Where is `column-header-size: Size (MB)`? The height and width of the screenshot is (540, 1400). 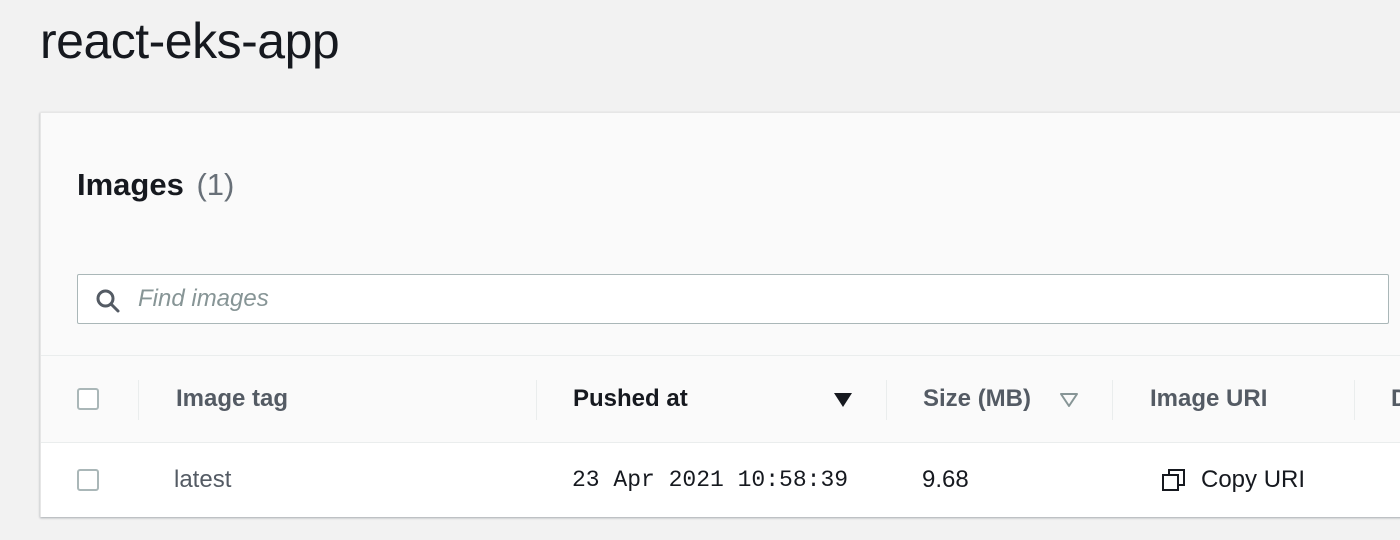 column-header-size: Size (MB) is located at coordinates (977, 399).